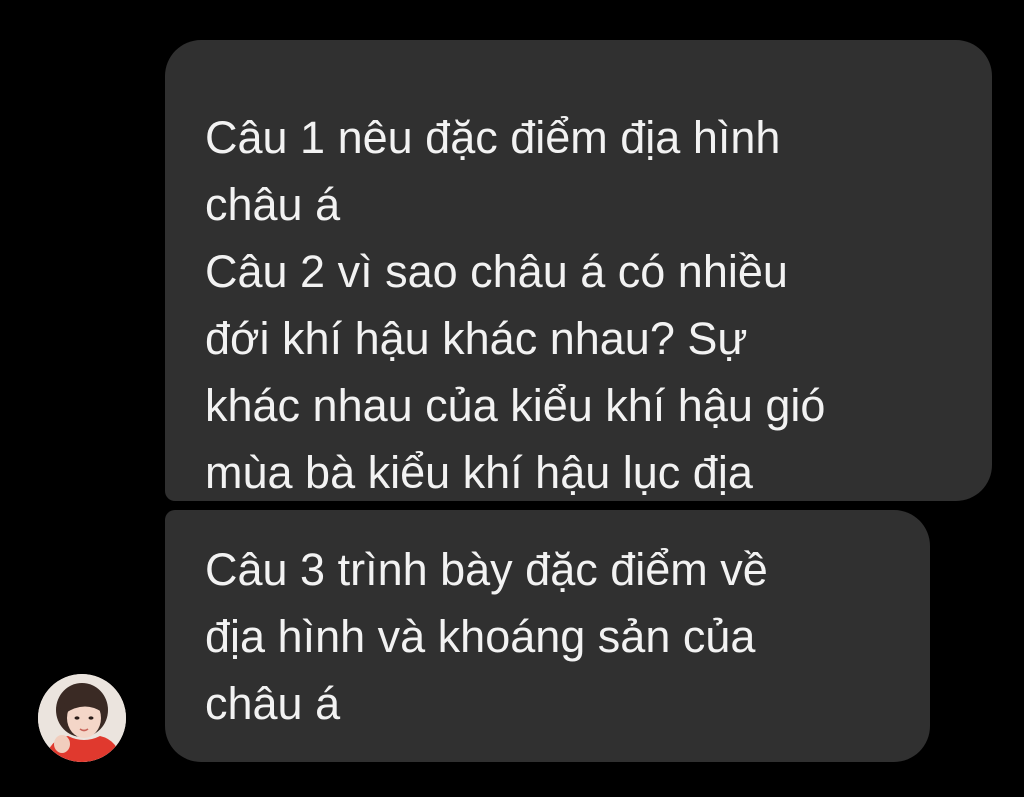  Describe the element at coordinates (479, 472) in the screenshot. I see `message-line: mùa bà kiểu khí hậu lục địa` at that location.